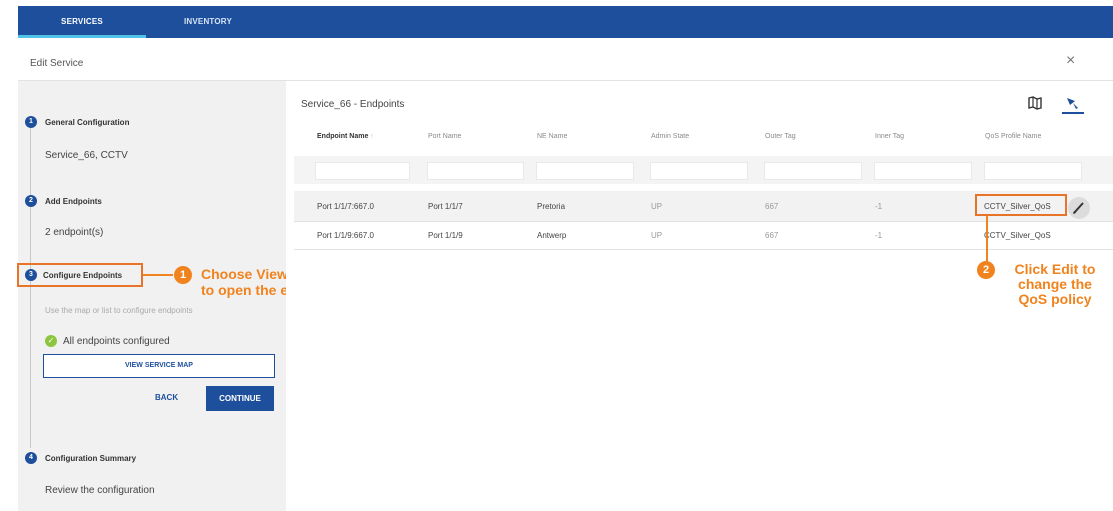  I want to click on edit-qos-button, so click(1079, 208).